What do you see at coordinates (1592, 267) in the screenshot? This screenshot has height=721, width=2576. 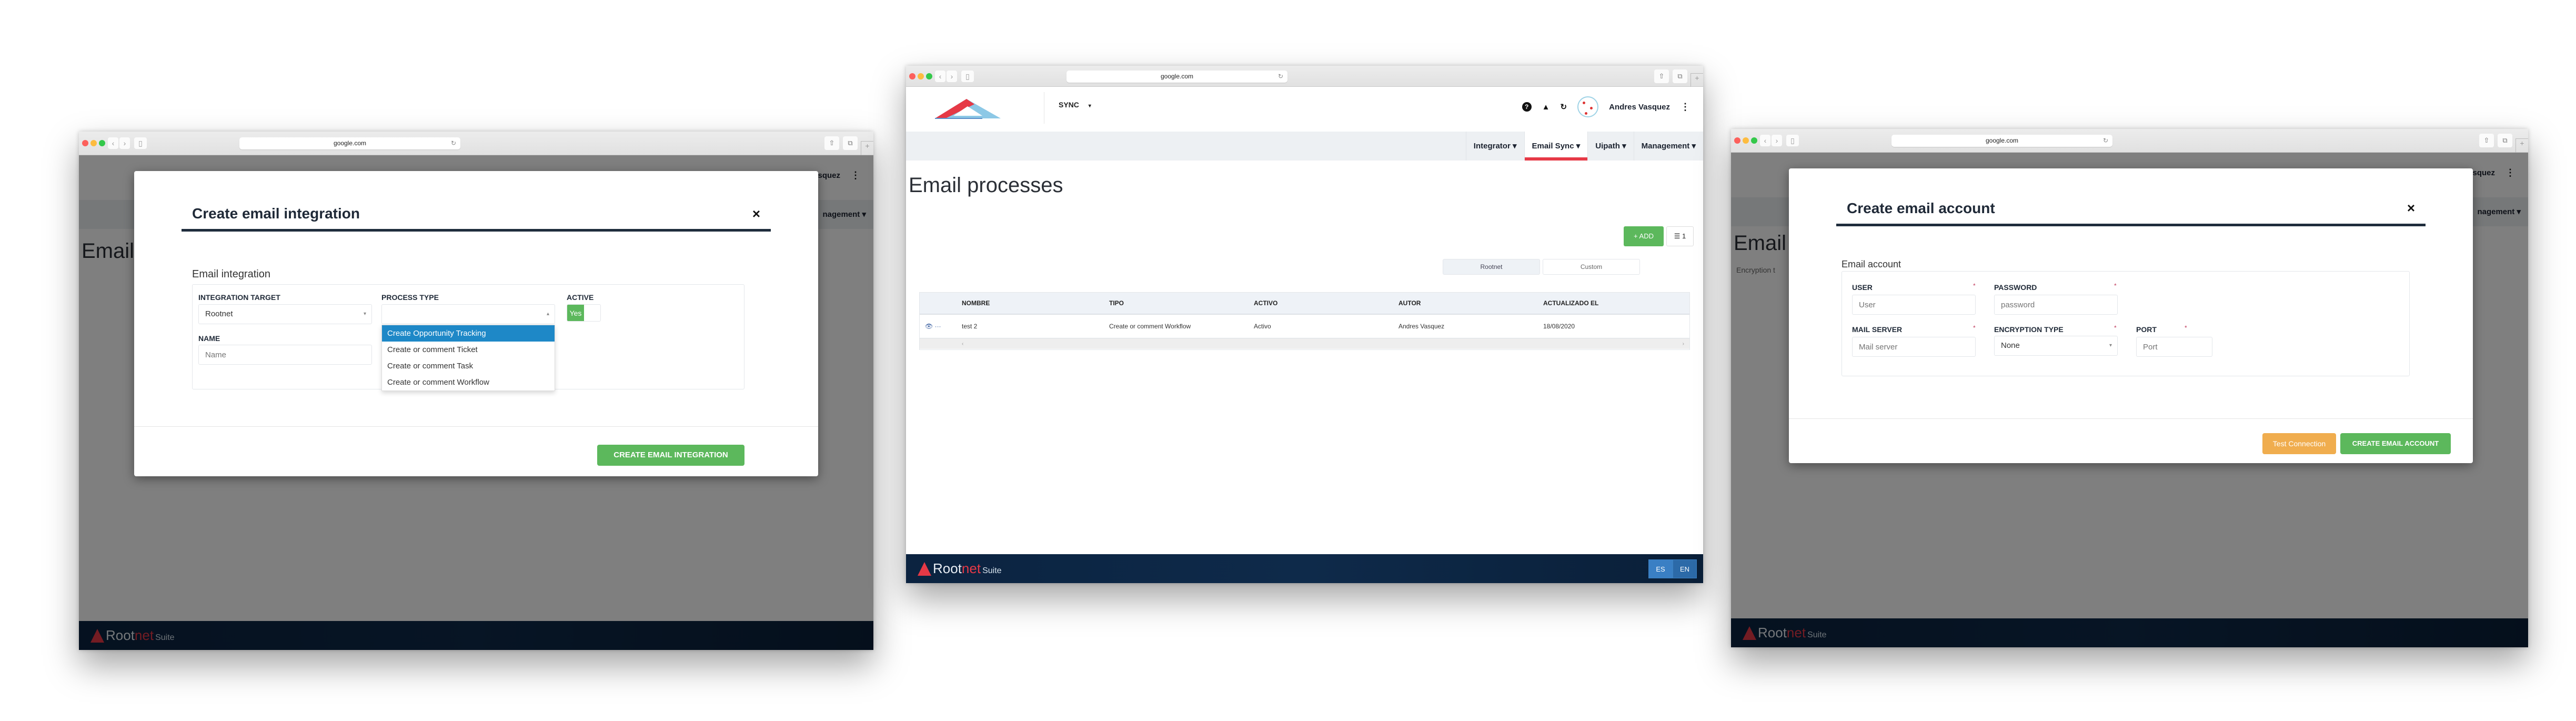 I see `segment-custom: Custom` at bounding box center [1592, 267].